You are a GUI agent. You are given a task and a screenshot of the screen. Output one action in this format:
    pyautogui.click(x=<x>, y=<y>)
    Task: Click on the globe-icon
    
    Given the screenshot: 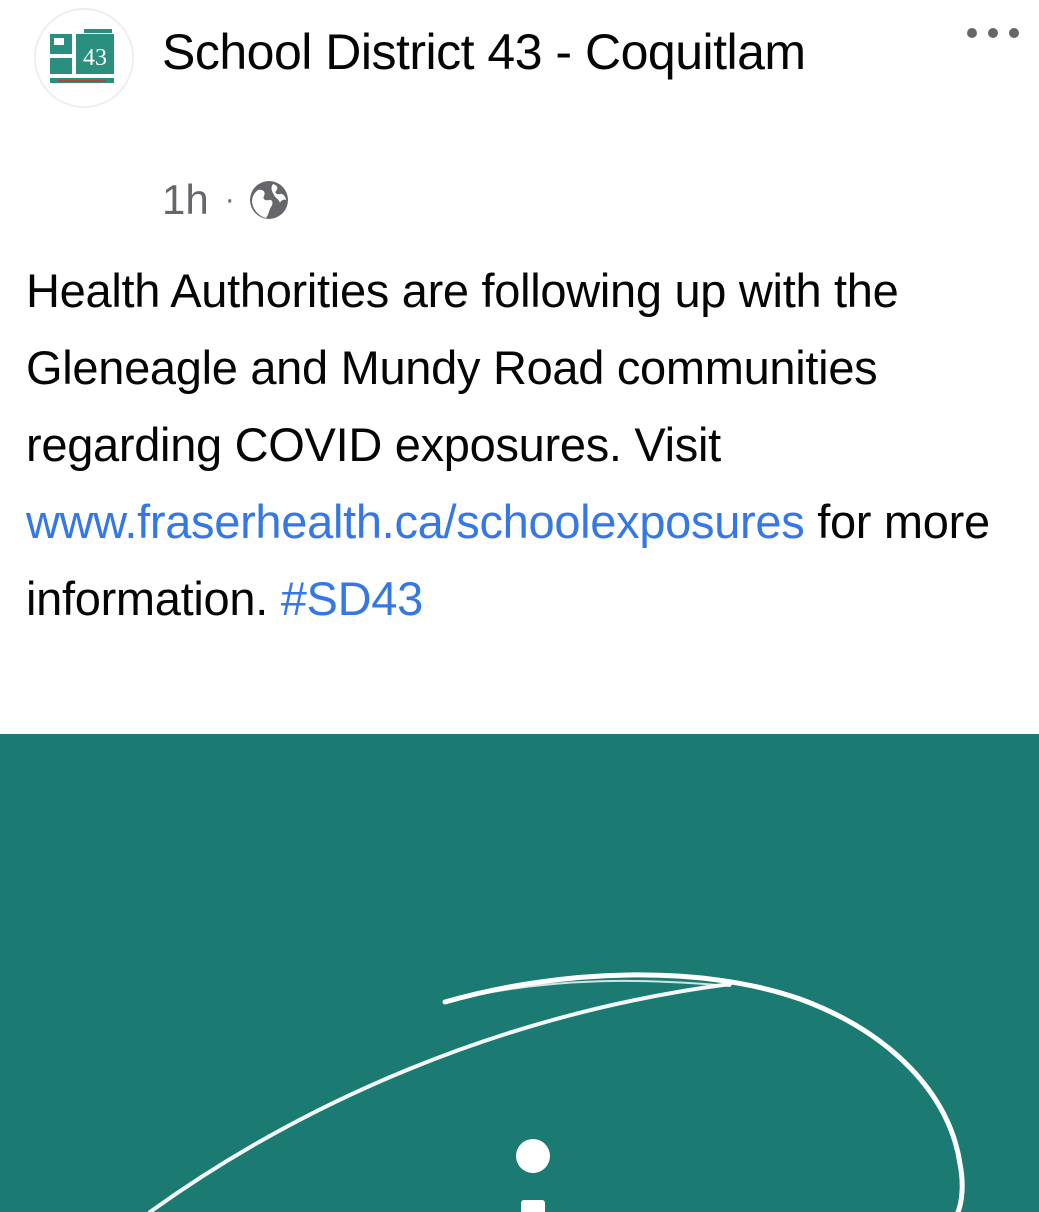 What is the action you would take?
    pyautogui.click(x=269, y=200)
    